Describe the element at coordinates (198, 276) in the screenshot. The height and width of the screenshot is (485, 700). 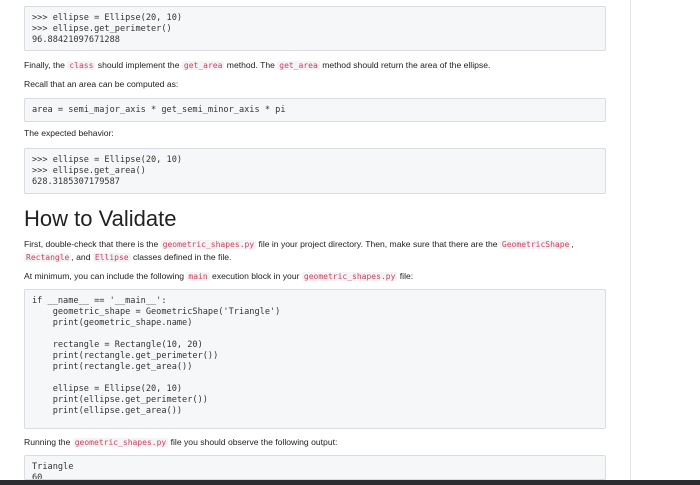
I see `inline-code: main` at that location.